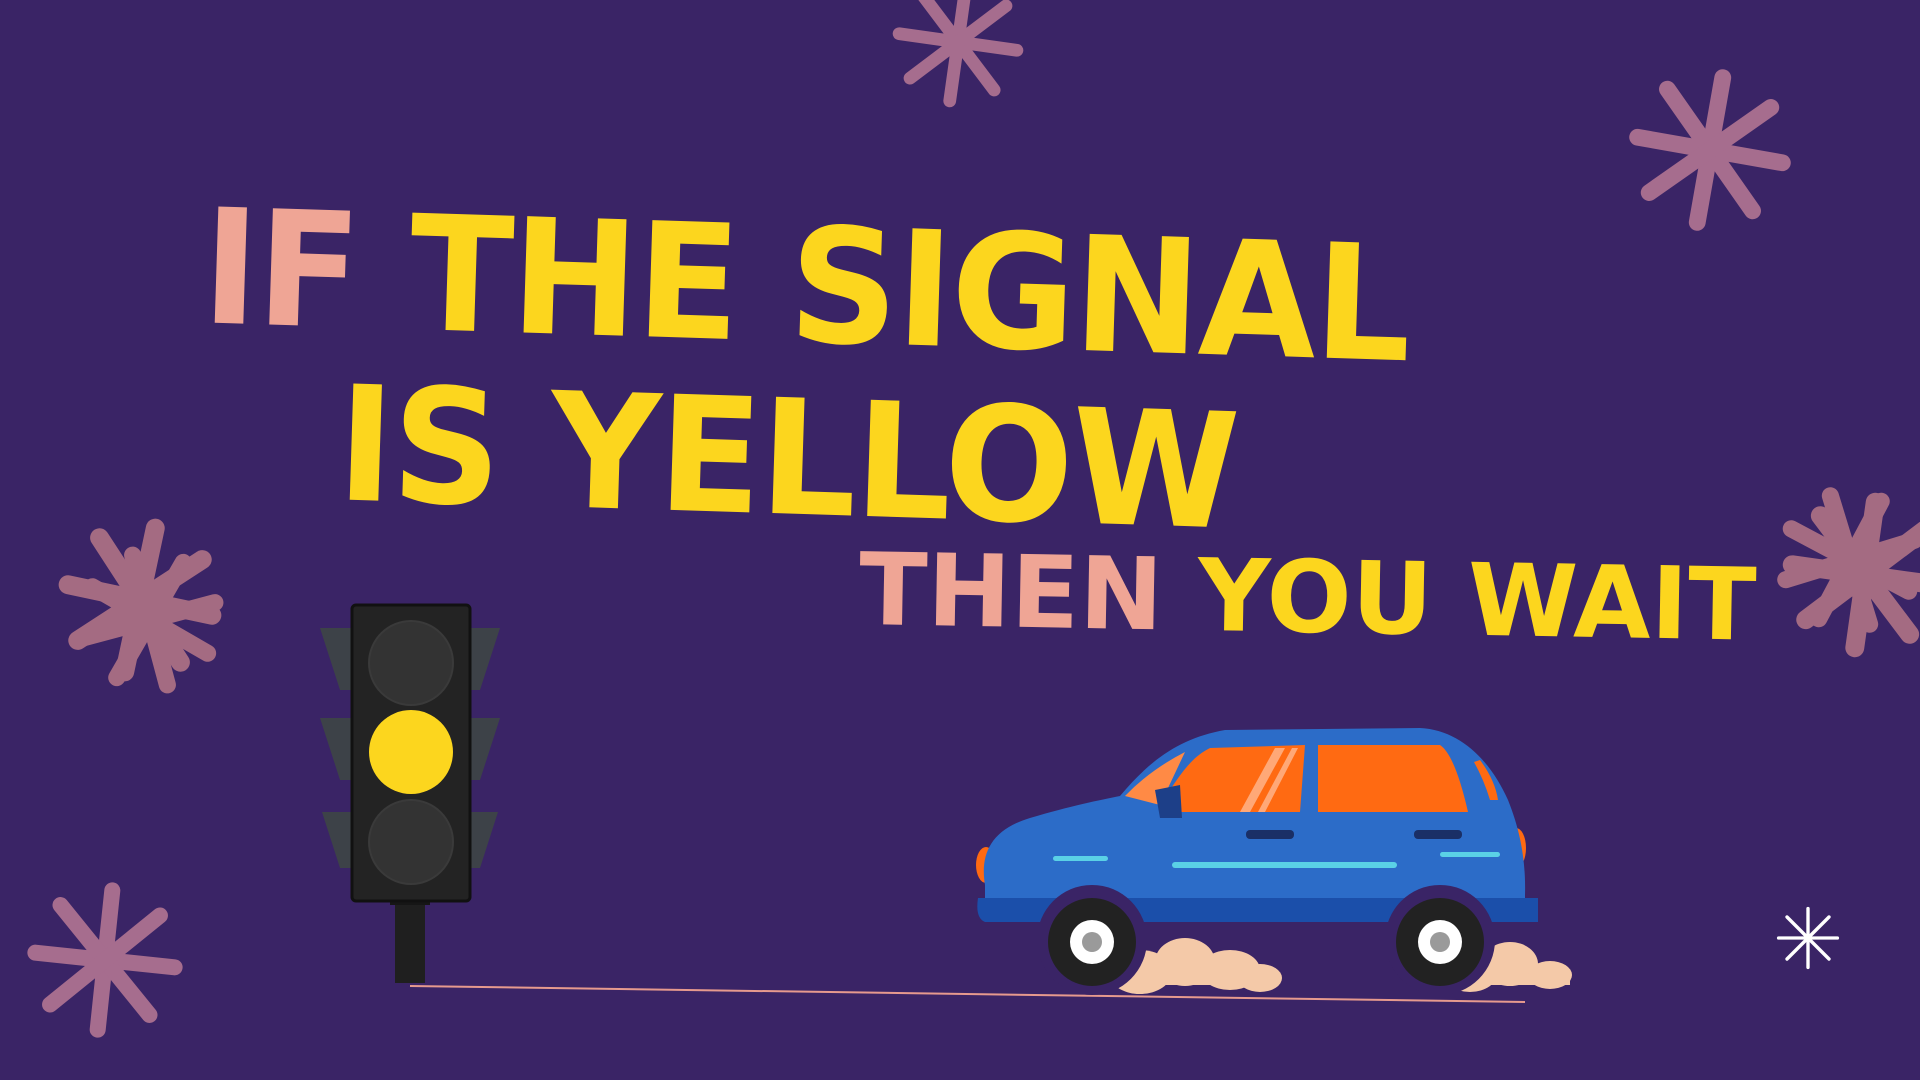 This screenshot has height=1080, width=1920. I want to click on headline-line-2: IS YELLOW, so click(787, 458).